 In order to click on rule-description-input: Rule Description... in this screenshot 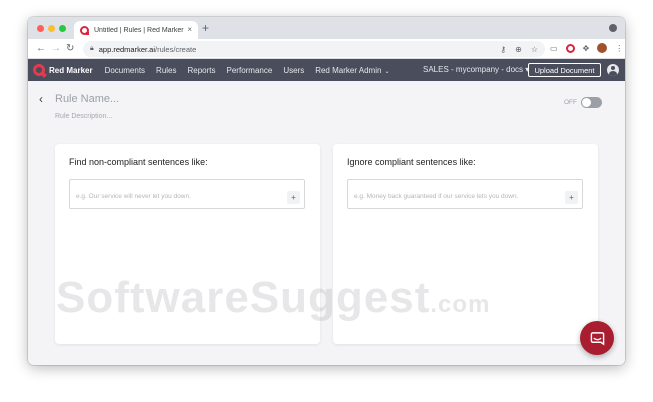, I will do `click(83, 116)`.